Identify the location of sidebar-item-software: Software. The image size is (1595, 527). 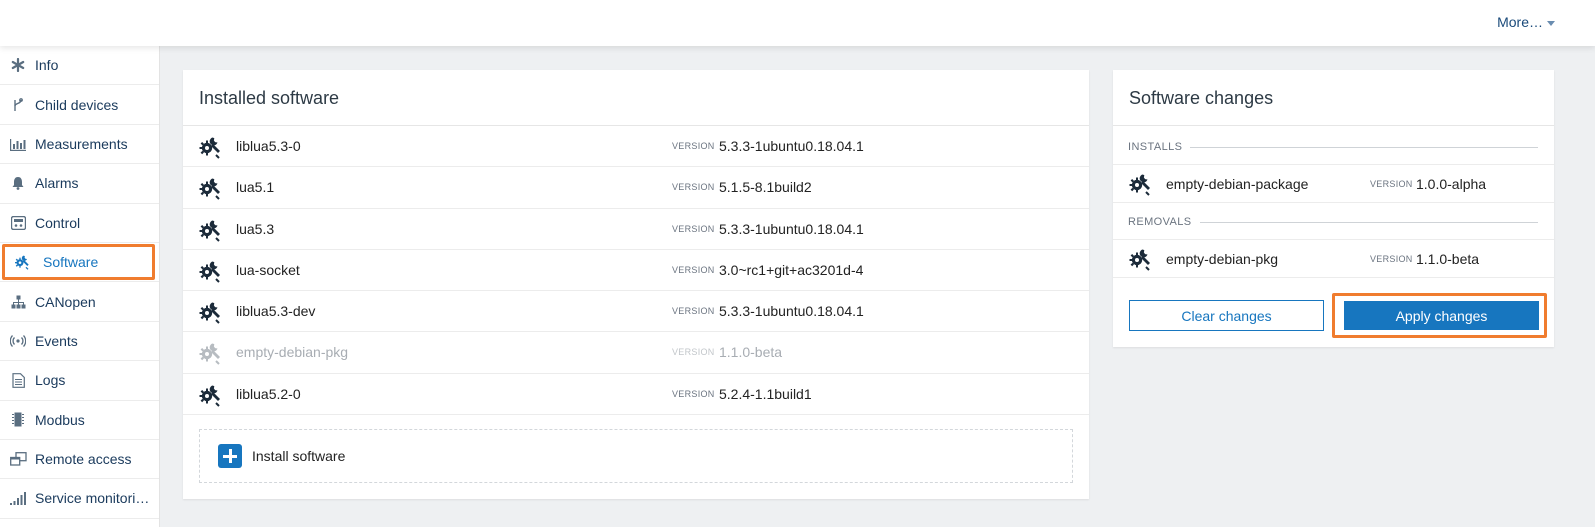
(79, 263).